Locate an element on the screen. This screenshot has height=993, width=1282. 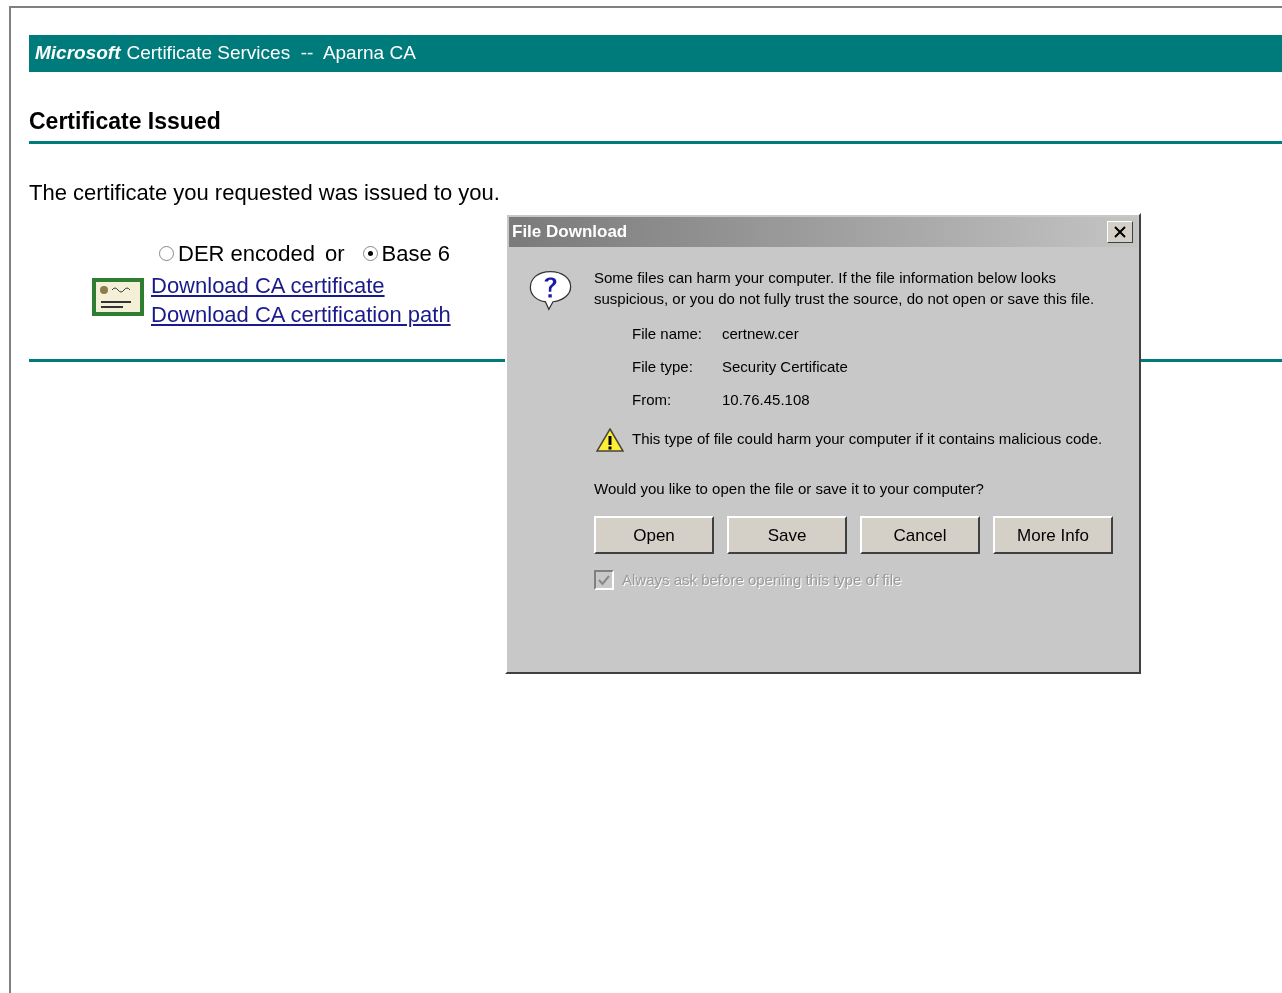
message-text: The certificate you requested was issued to you. is located at coordinates (264, 192).